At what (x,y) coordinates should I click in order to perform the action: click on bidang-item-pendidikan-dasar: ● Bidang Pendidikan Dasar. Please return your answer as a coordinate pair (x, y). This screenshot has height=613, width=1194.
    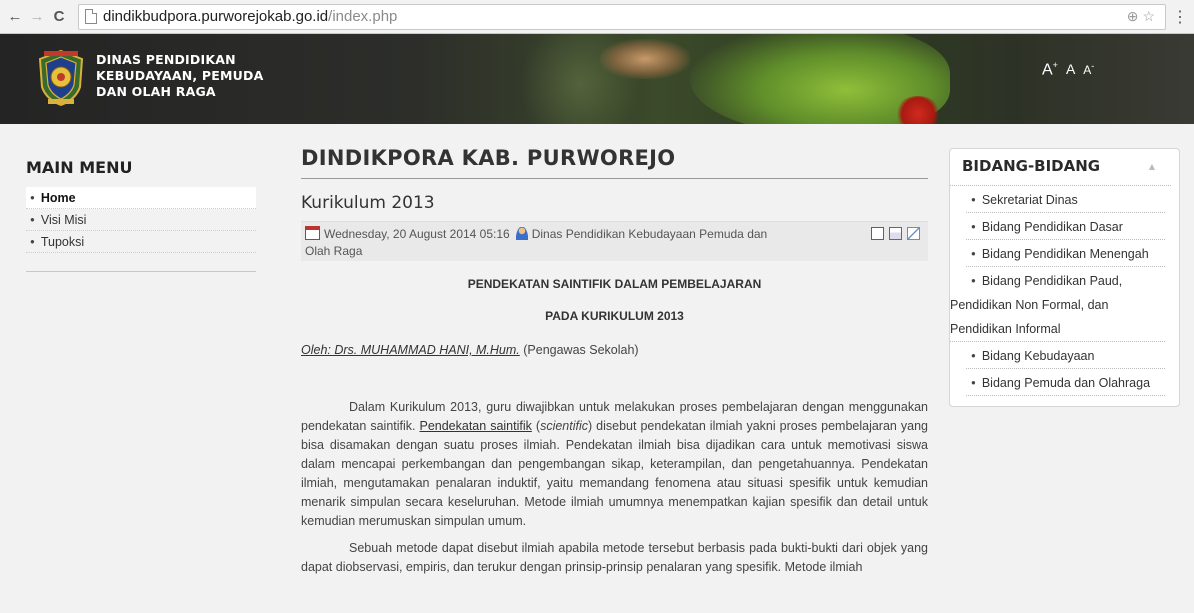
    Looking at the image, I should click on (1065, 226).